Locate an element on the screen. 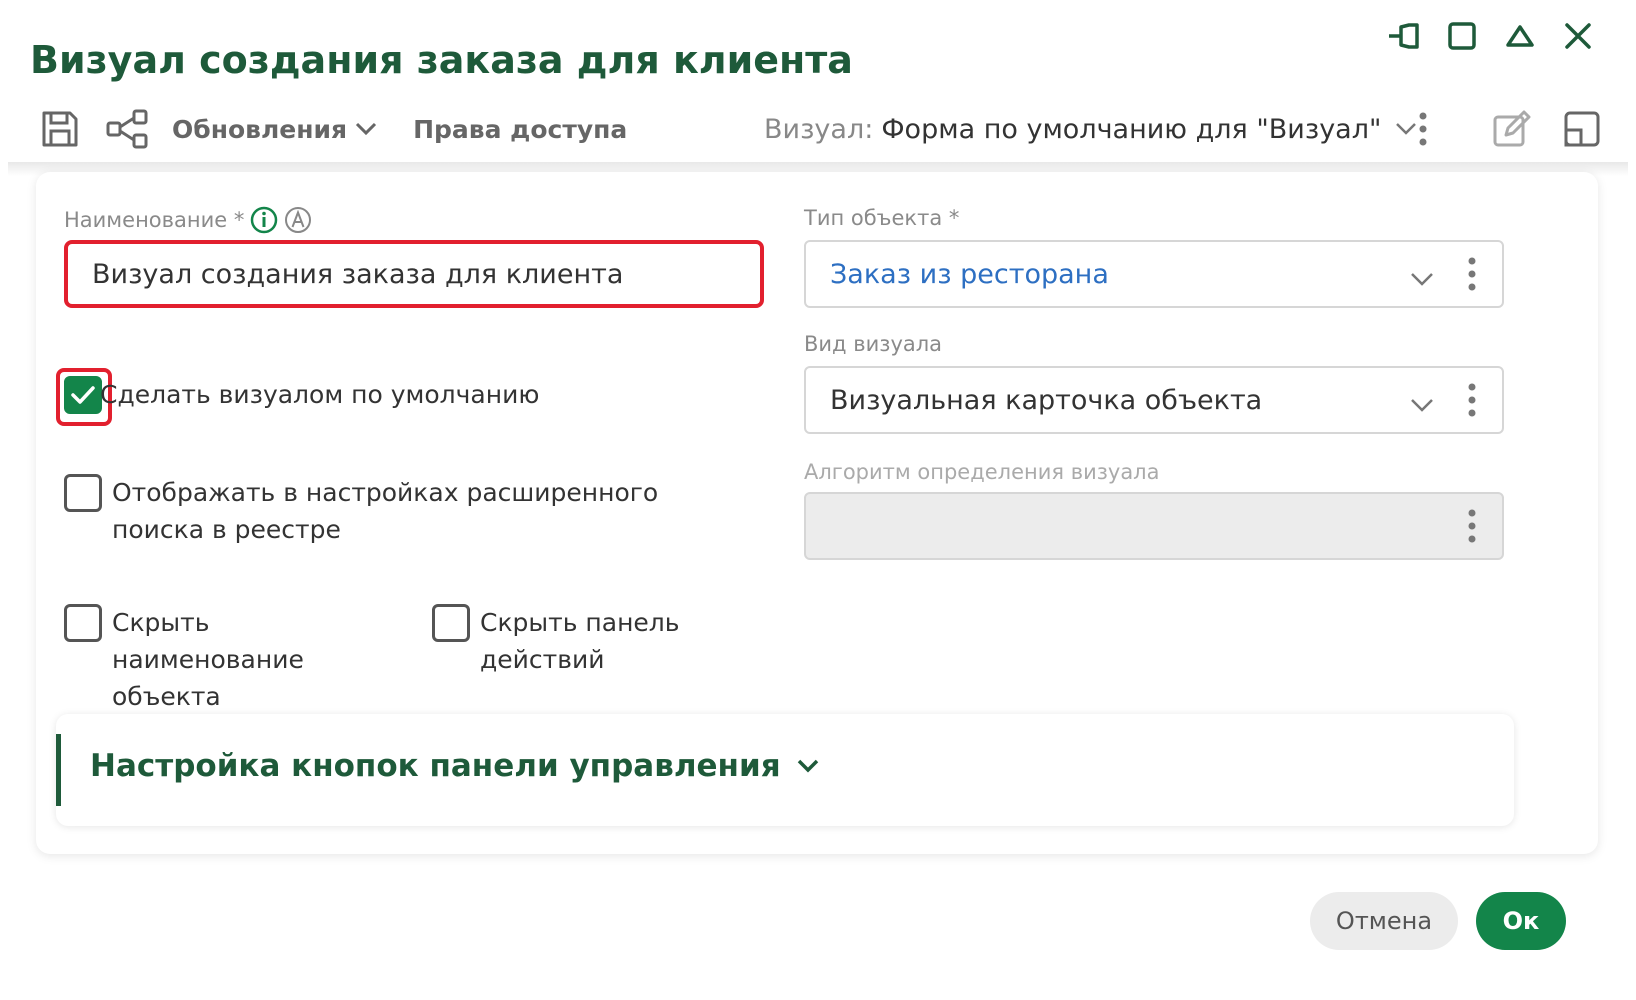 The height and width of the screenshot is (1000, 1636). check-icon is located at coordinates (83, 395).